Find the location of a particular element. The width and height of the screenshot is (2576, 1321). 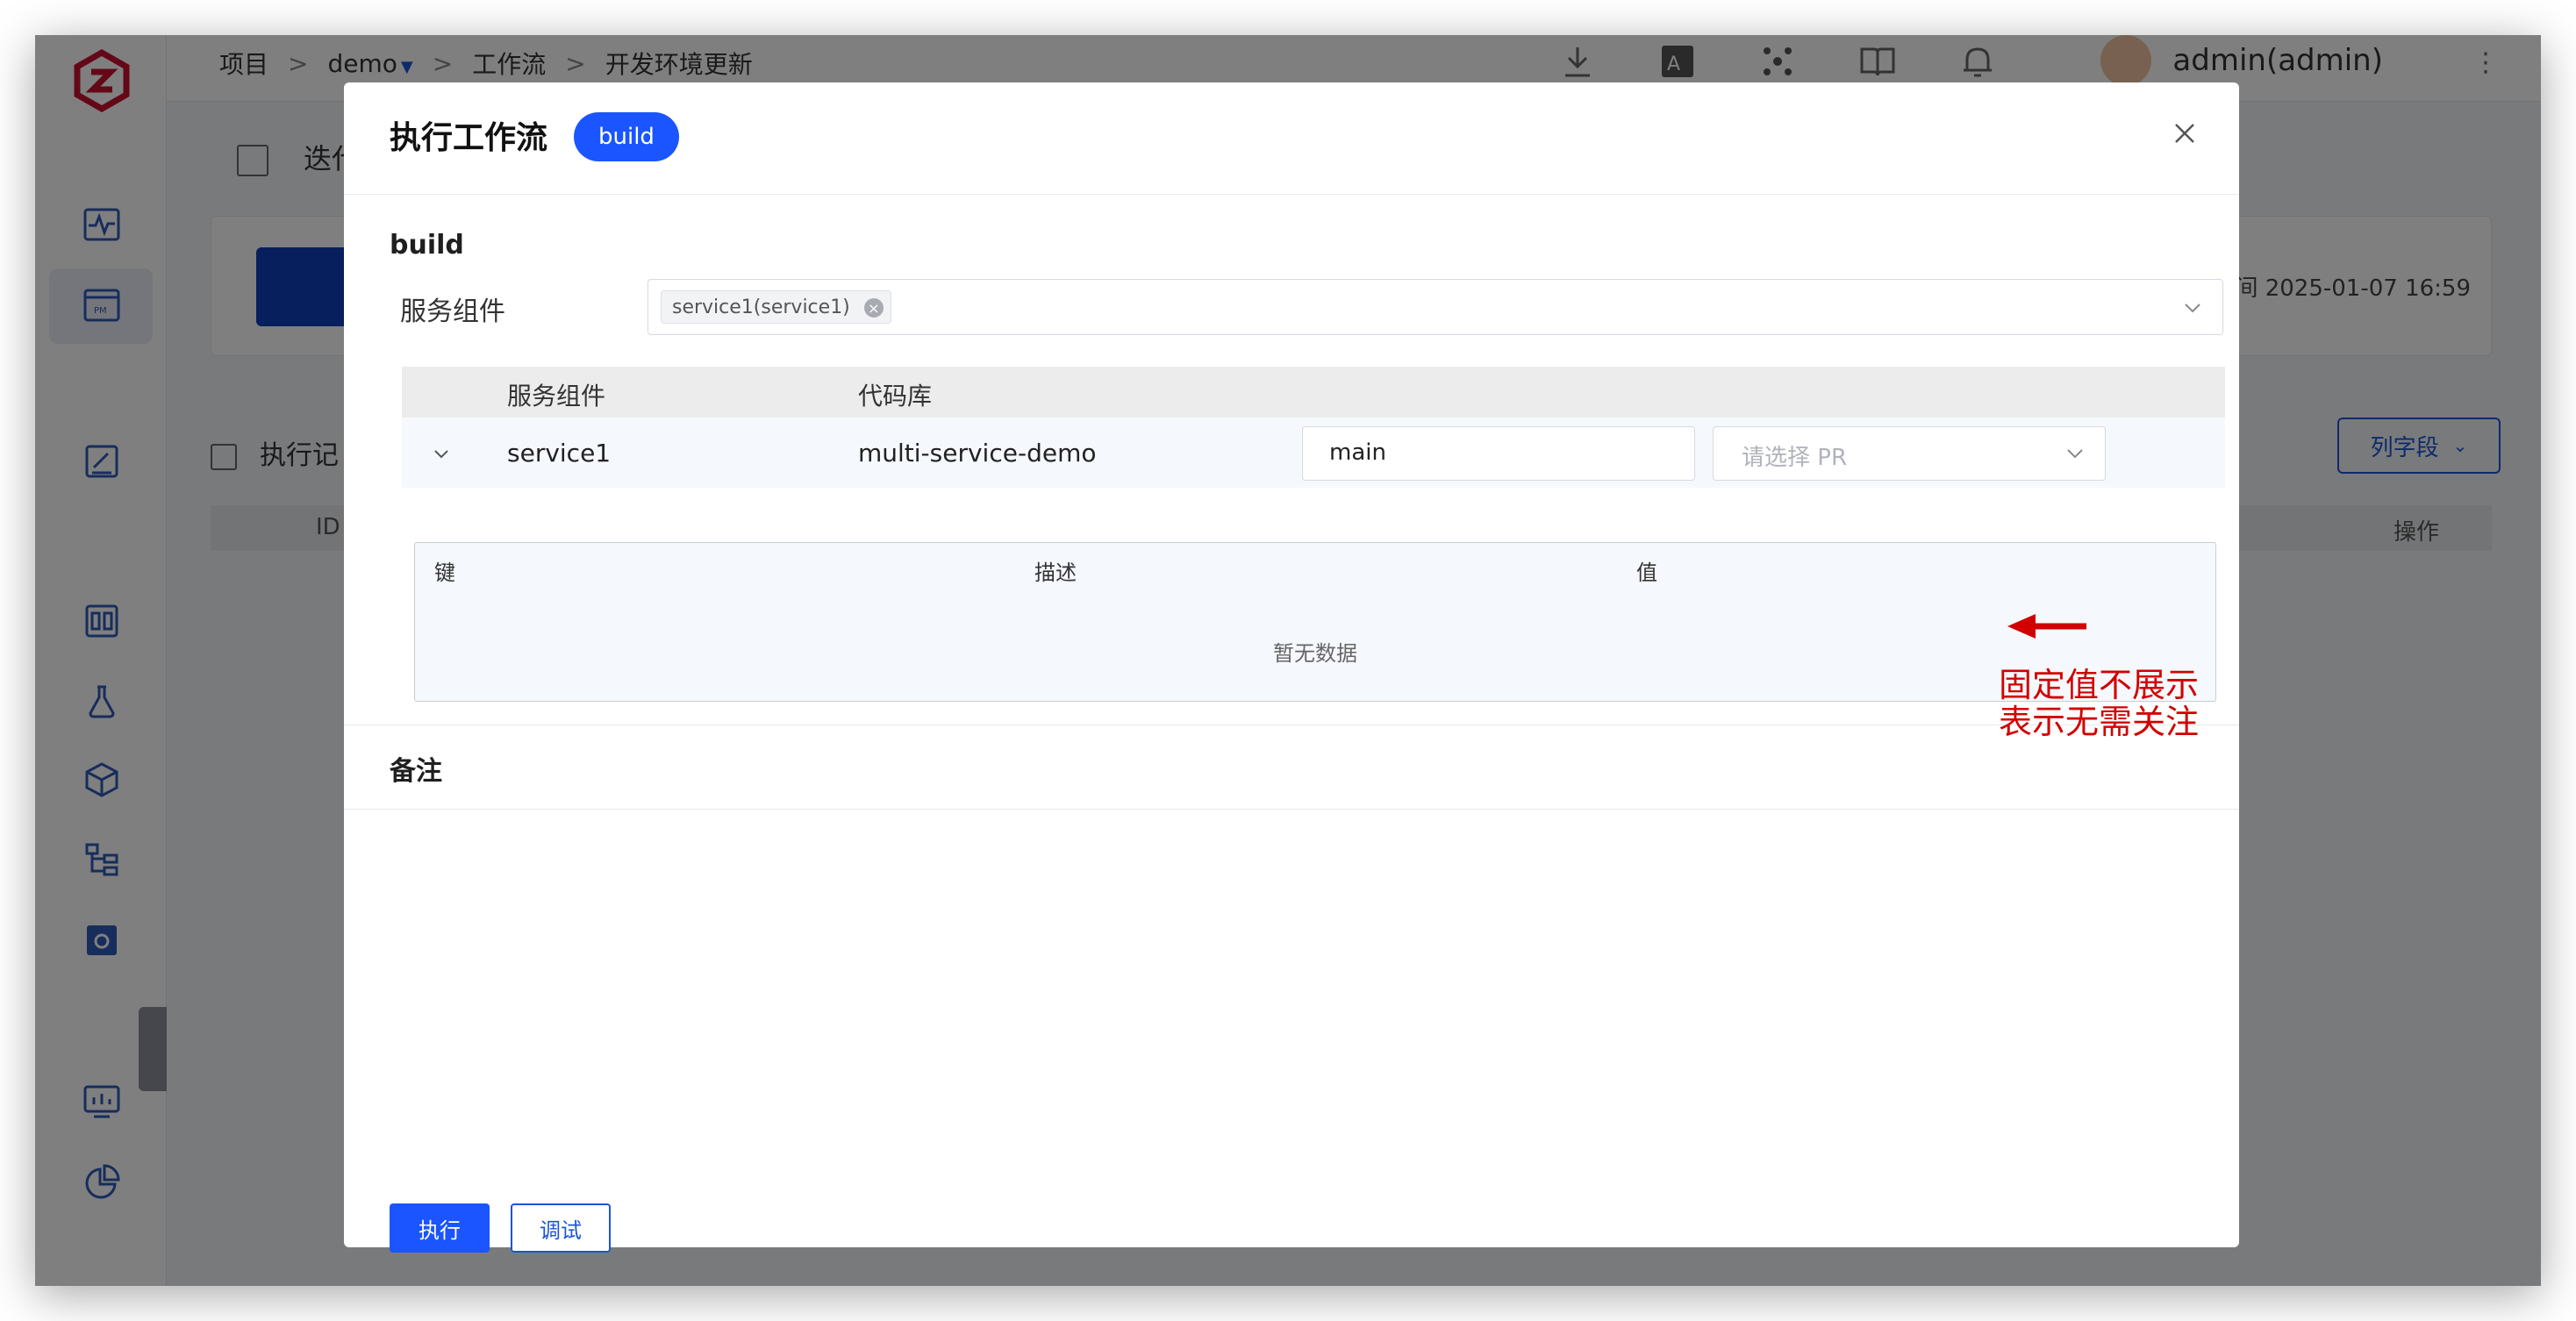

table-row: service1 multi-service-demo main 请选择 PR is located at coordinates (1313, 453).